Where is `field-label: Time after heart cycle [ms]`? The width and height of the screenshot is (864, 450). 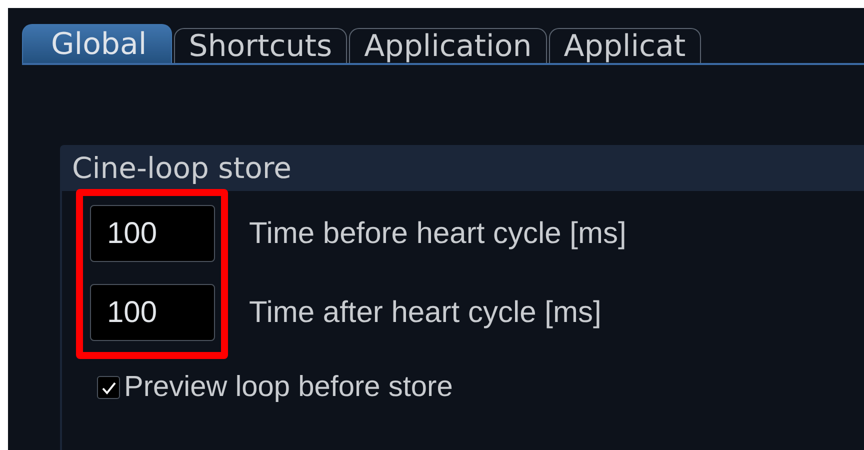
field-label: Time after heart cycle [ms] is located at coordinates (425, 313).